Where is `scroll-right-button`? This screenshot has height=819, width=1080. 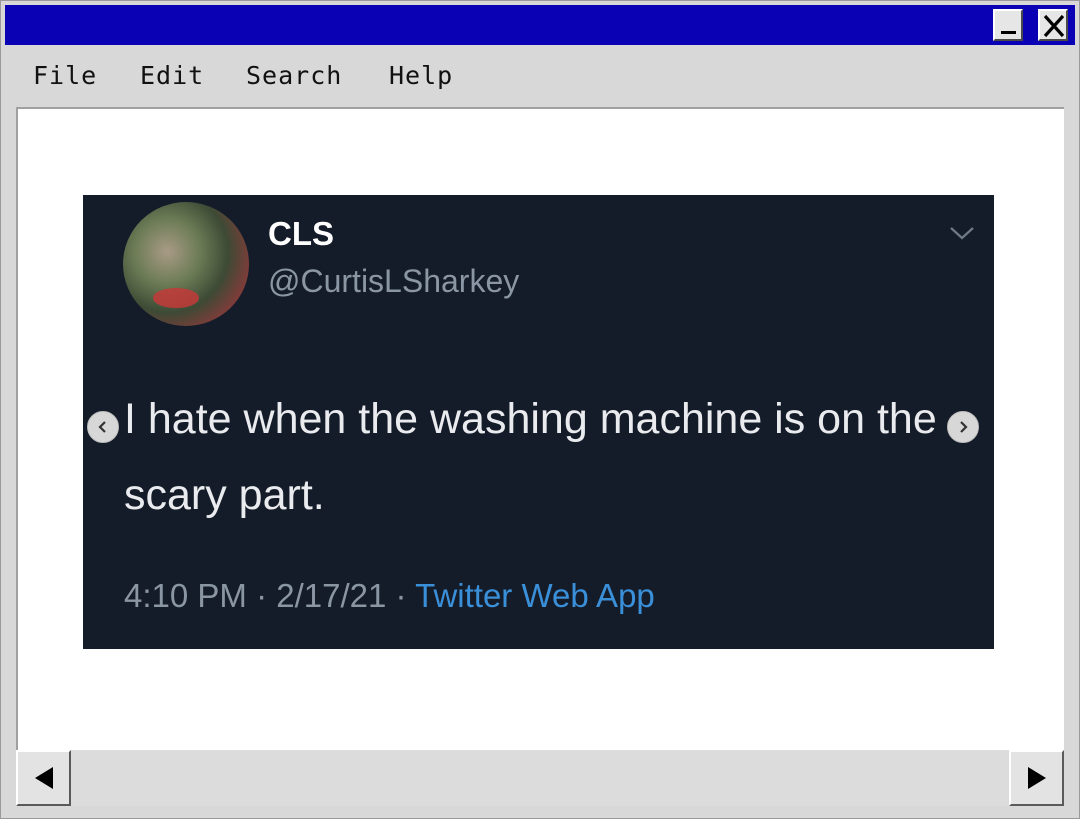 scroll-right-button is located at coordinates (1036, 778).